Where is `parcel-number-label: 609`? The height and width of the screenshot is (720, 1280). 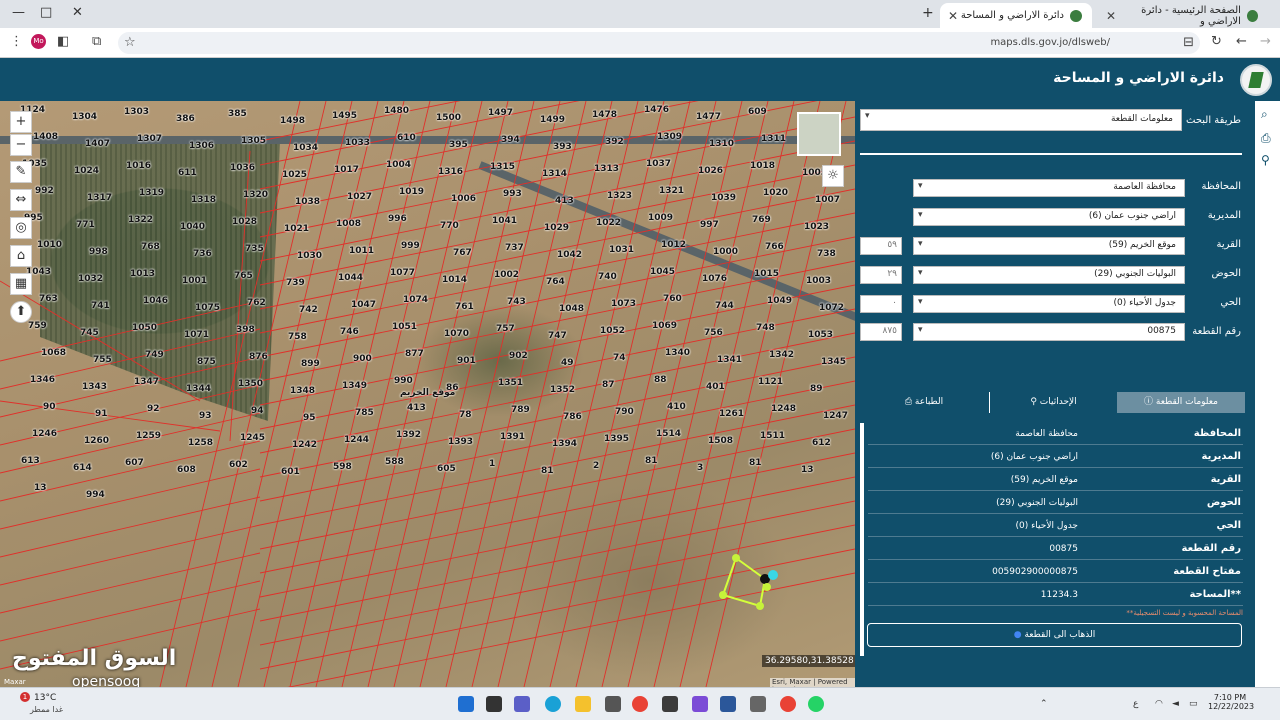
parcel-number-label: 609 is located at coordinates (757, 112).